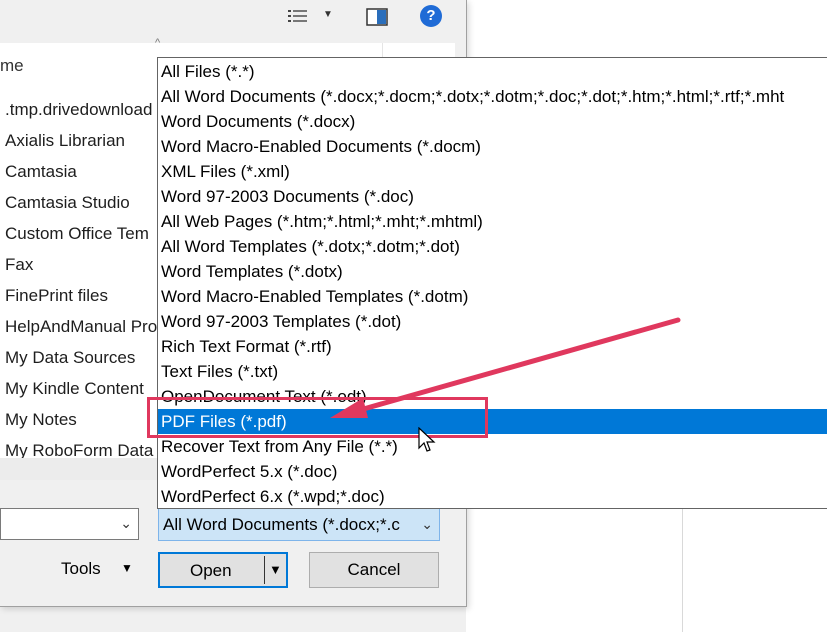  Describe the element at coordinates (492, 296) in the screenshot. I see `file-type-option: Word Macro-Enabled Templates (*.dotm)` at that location.